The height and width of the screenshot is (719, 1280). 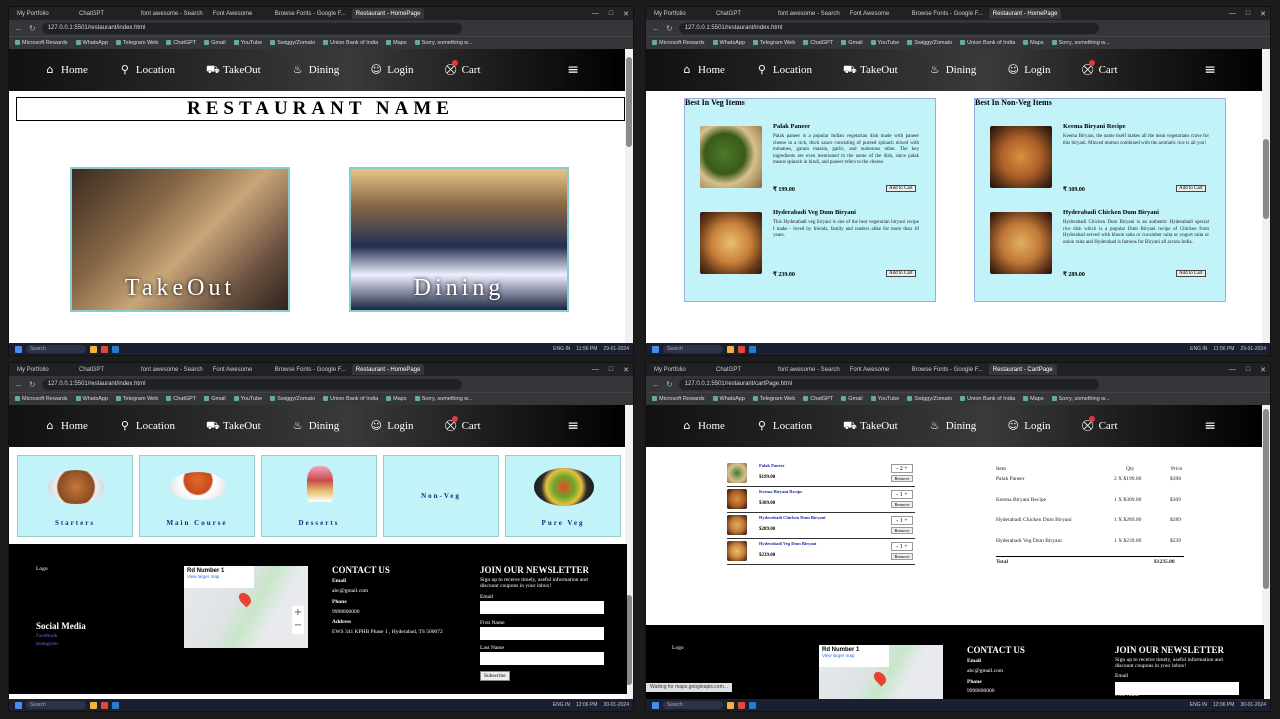 What do you see at coordinates (197, 496) in the screenshot?
I see `category-card: Main Course` at bounding box center [197, 496].